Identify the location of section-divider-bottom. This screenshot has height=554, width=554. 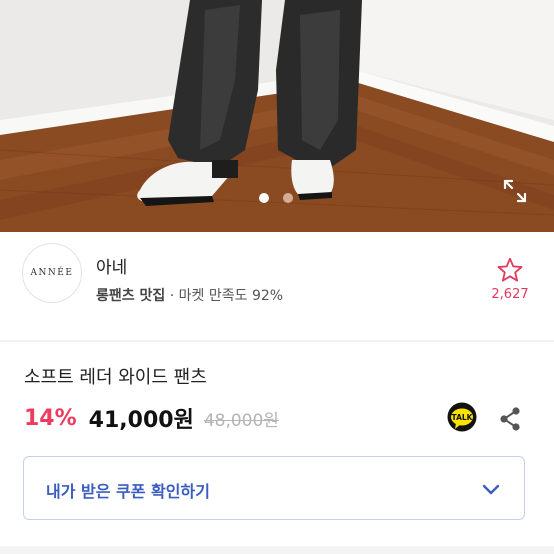
(277, 550).